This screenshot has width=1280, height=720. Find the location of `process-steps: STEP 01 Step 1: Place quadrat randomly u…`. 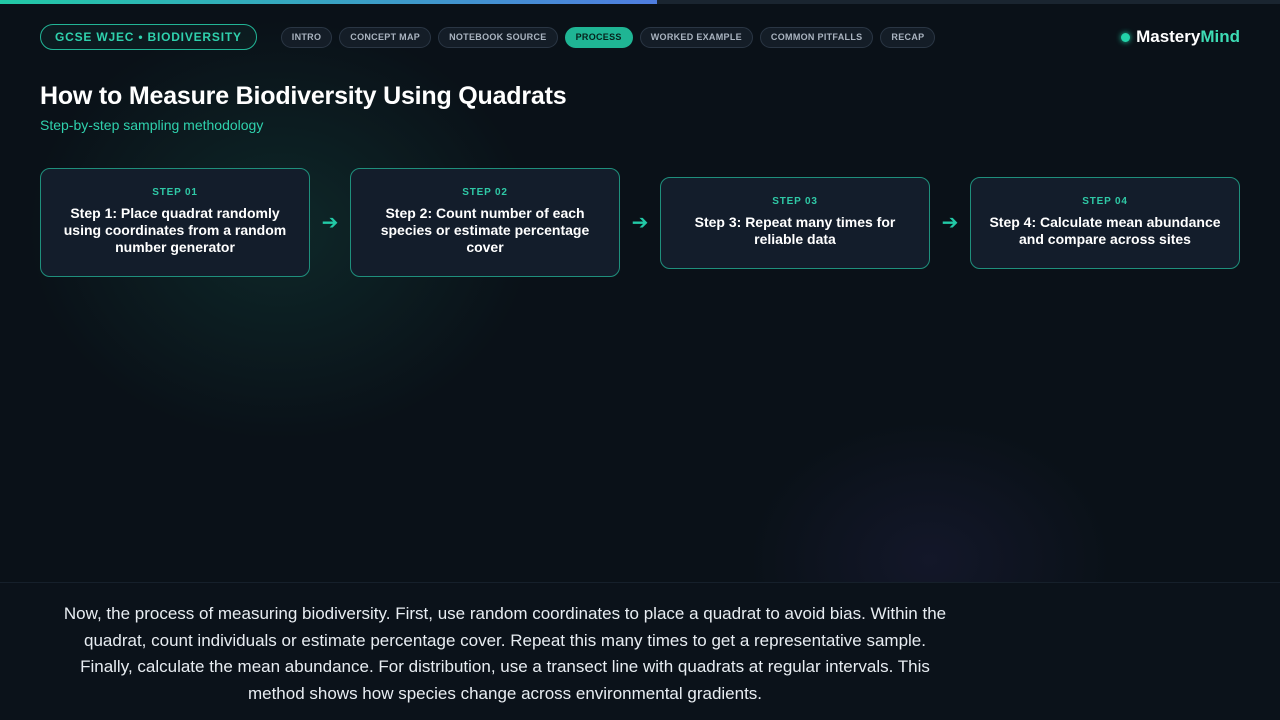

process-steps: STEP 01 Step 1: Place quadrat randomly u… is located at coordinates (640, 222).